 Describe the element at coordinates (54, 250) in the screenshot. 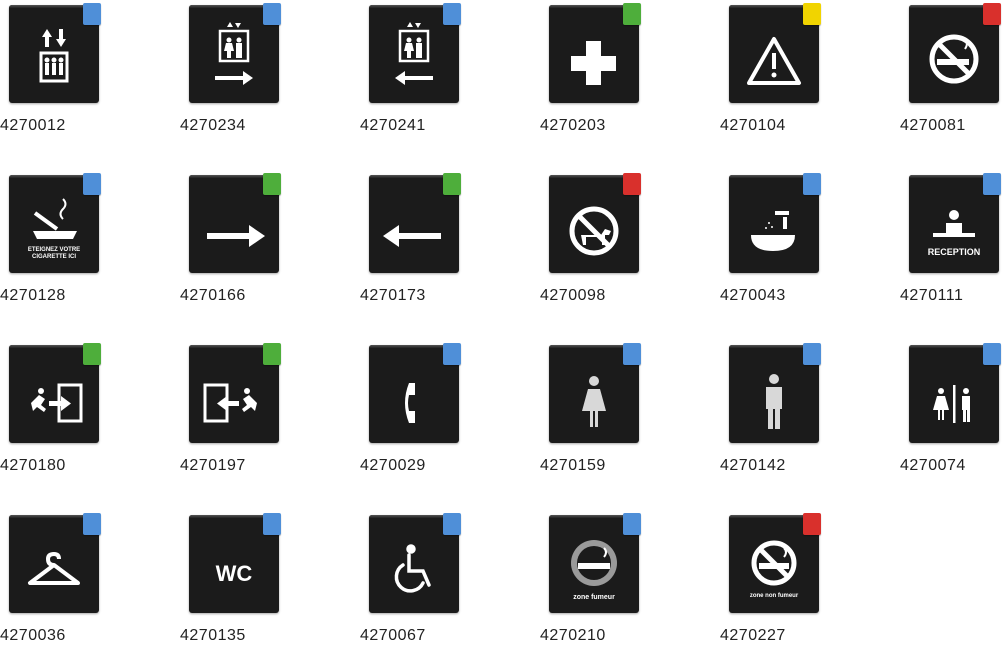

I see `caption-line: ETEIGNEZ VOTRE` at that location.